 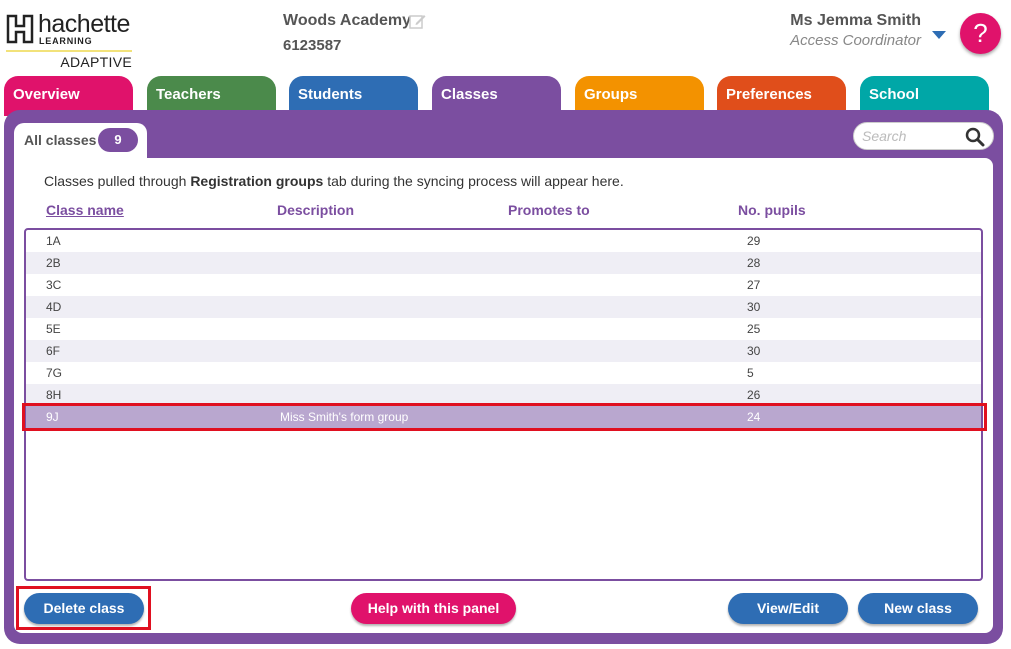 What do you see at coordinates (503, 351) in the screenshot?
I see `table-row: 6F 30` at bounding box center [503, 351].